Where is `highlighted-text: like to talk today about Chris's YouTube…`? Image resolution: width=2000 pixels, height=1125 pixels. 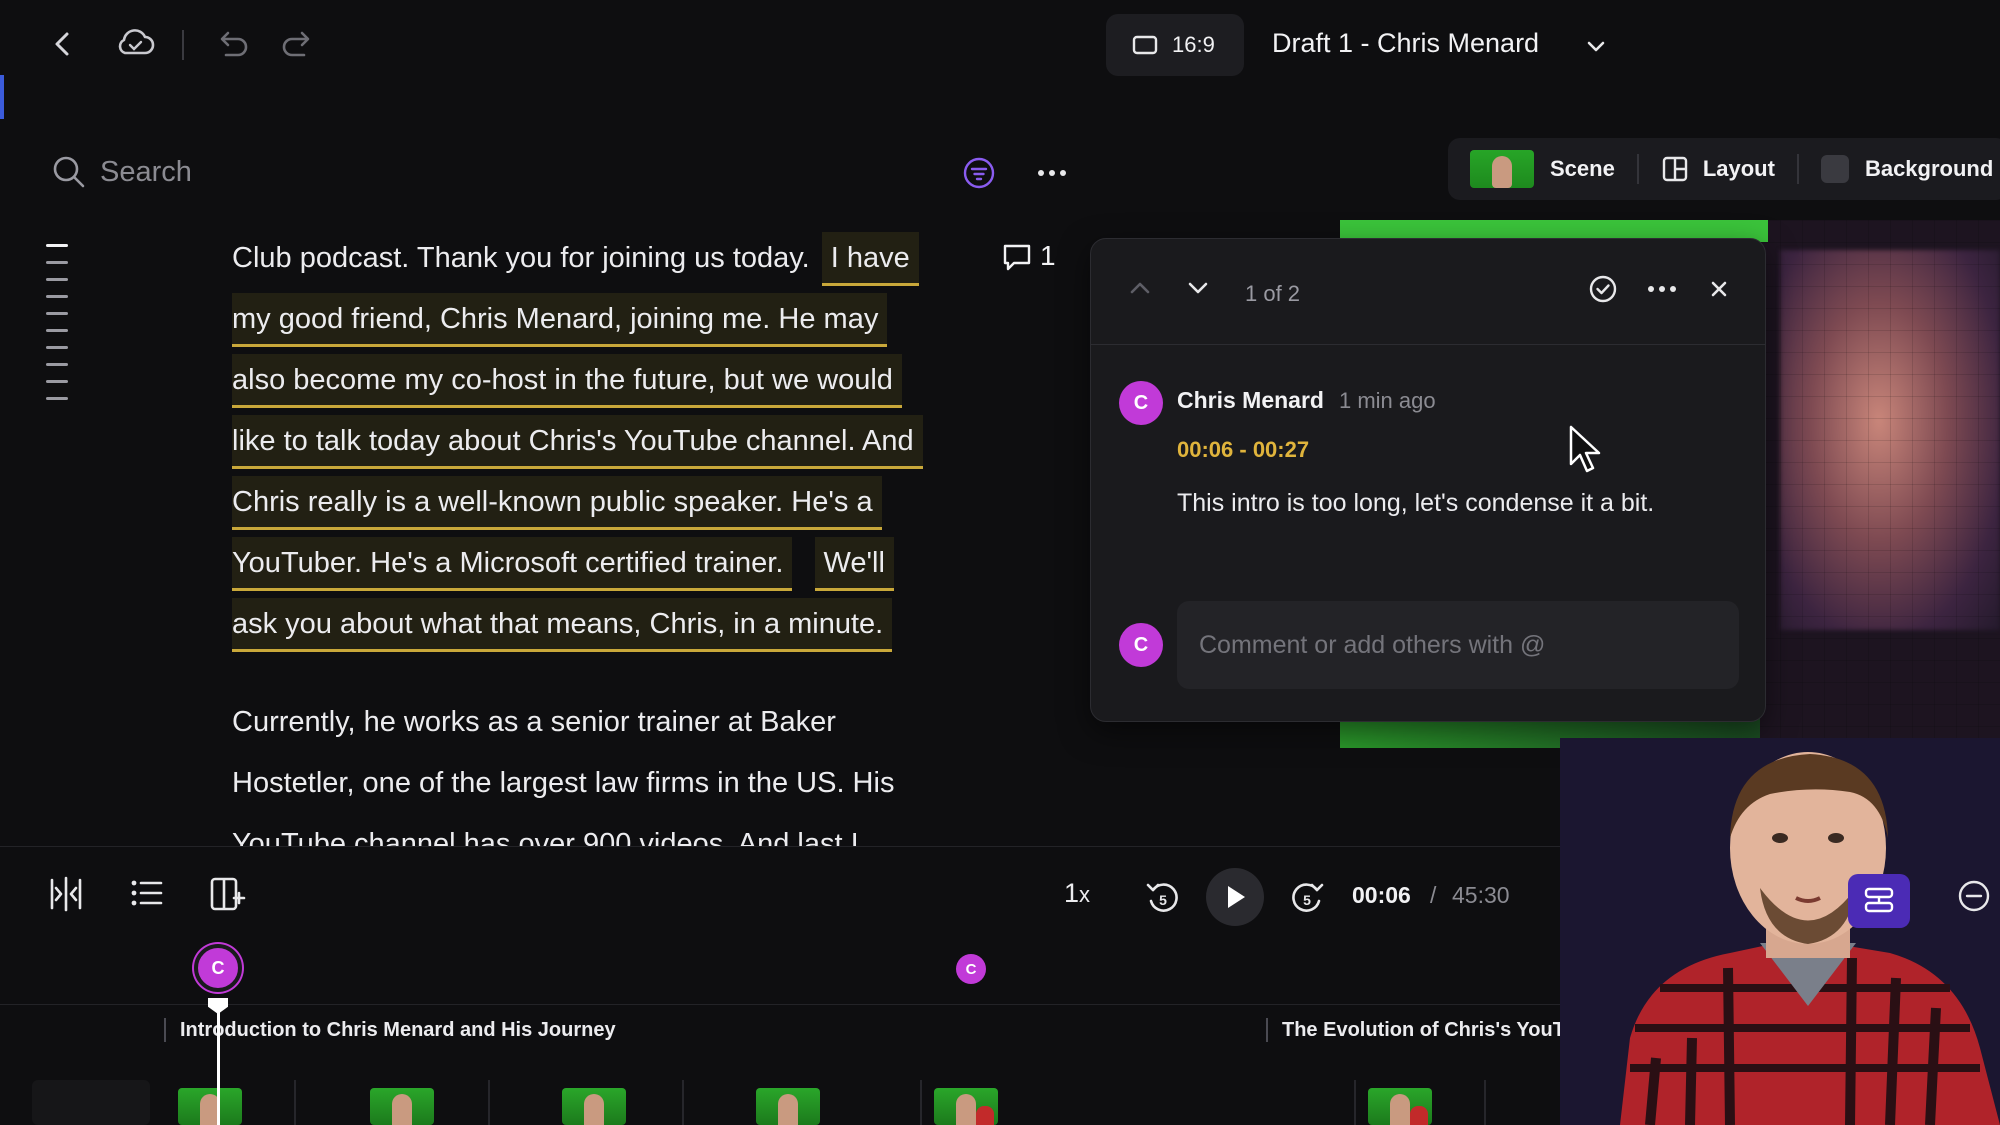 highlighted-text: like to talk today about Chris's YouTube… is located at coordinates (577, 442).